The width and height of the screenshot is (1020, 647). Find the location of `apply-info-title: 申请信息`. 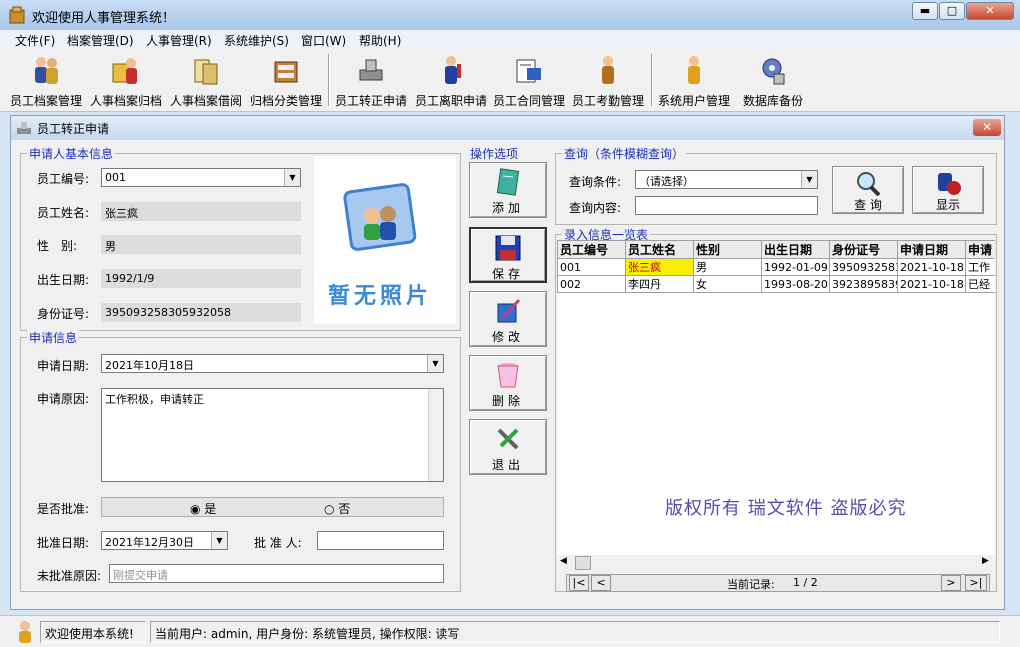

apply-info-title: 申请信息 is located at coordinates (53, 337).